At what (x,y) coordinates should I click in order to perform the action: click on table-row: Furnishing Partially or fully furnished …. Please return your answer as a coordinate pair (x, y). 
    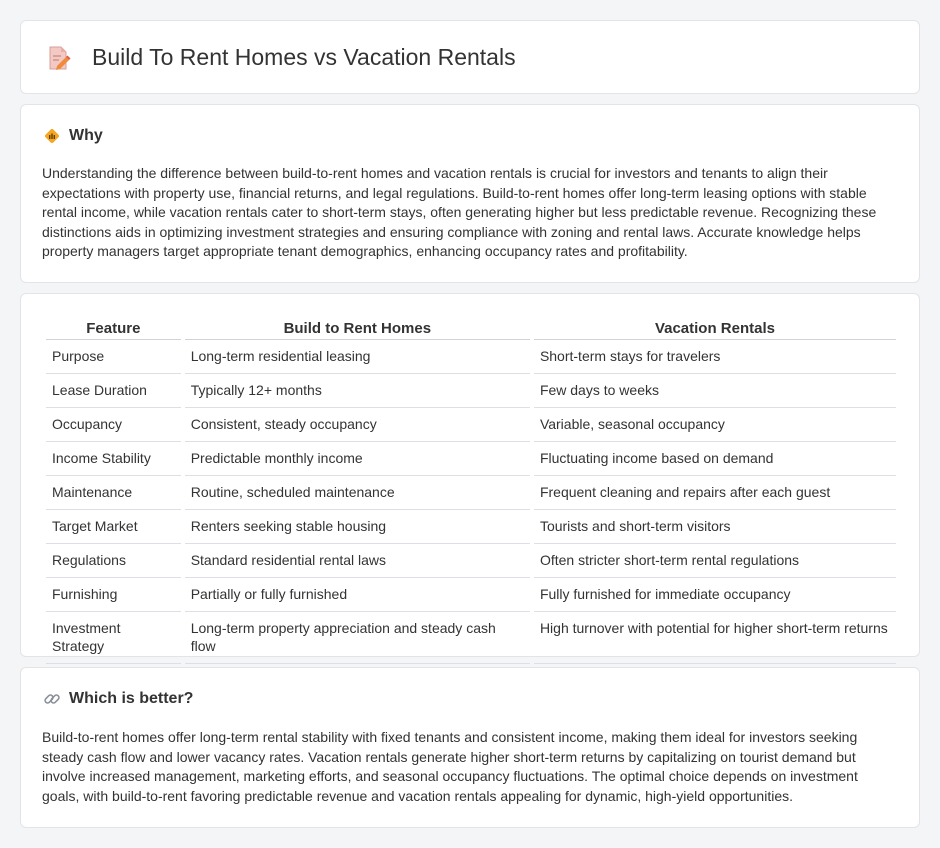
    Looking at the image, I should click on (471, 595).